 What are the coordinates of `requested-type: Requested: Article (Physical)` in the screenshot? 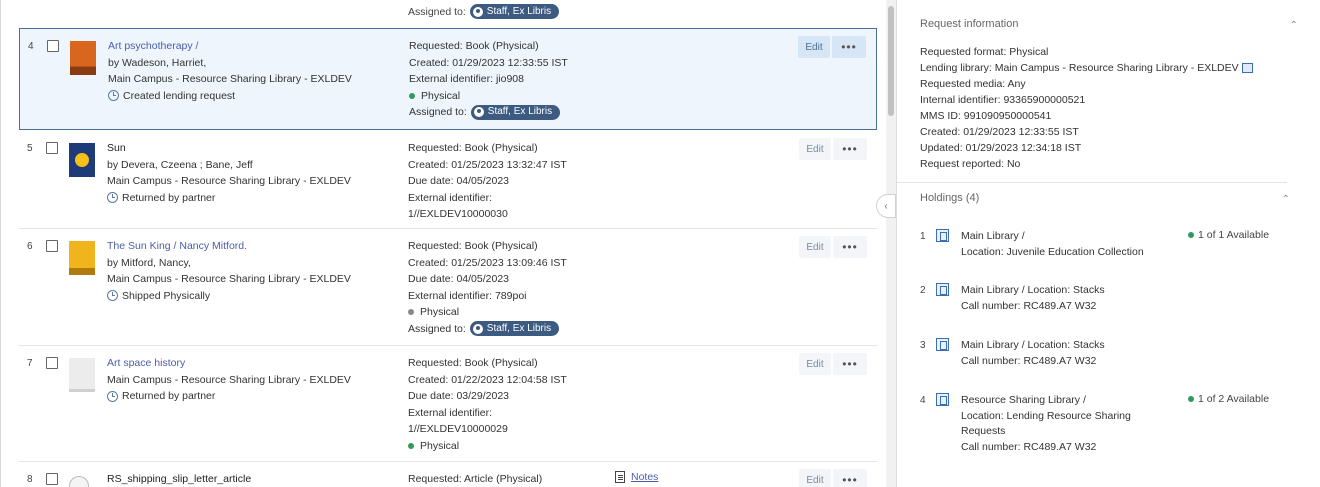 It's located at (475, 479).